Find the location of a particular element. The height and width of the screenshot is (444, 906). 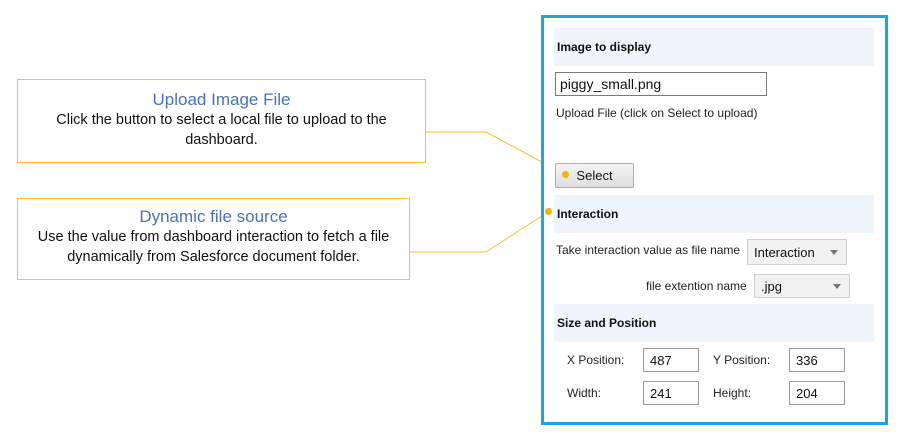

image-file-name-input: piggy_small.png is located at coordinates (661, 84).